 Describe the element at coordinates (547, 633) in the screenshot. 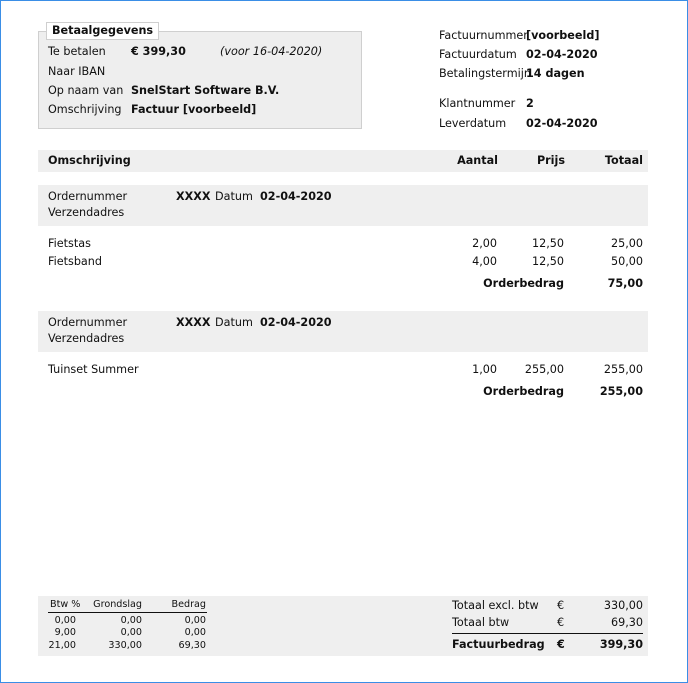

I see `totals-rule` at that location.